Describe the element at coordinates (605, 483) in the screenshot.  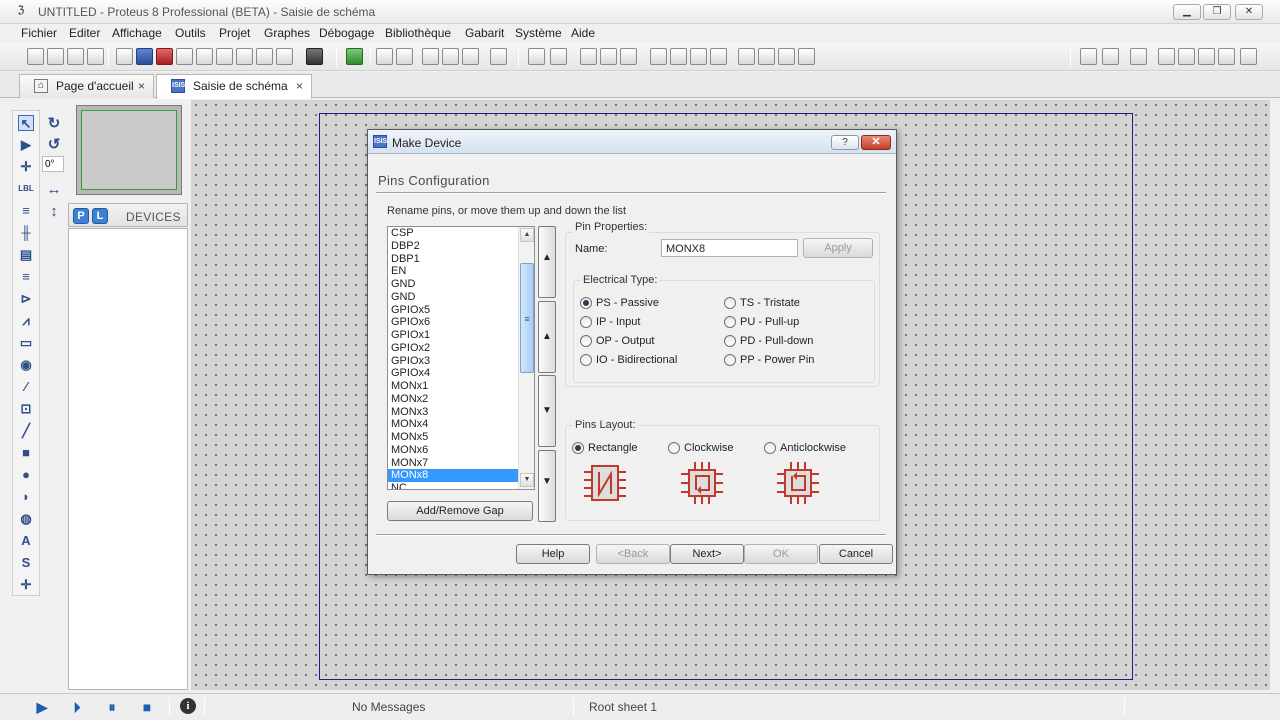
I see `rectangle-layout-icon` at that location.